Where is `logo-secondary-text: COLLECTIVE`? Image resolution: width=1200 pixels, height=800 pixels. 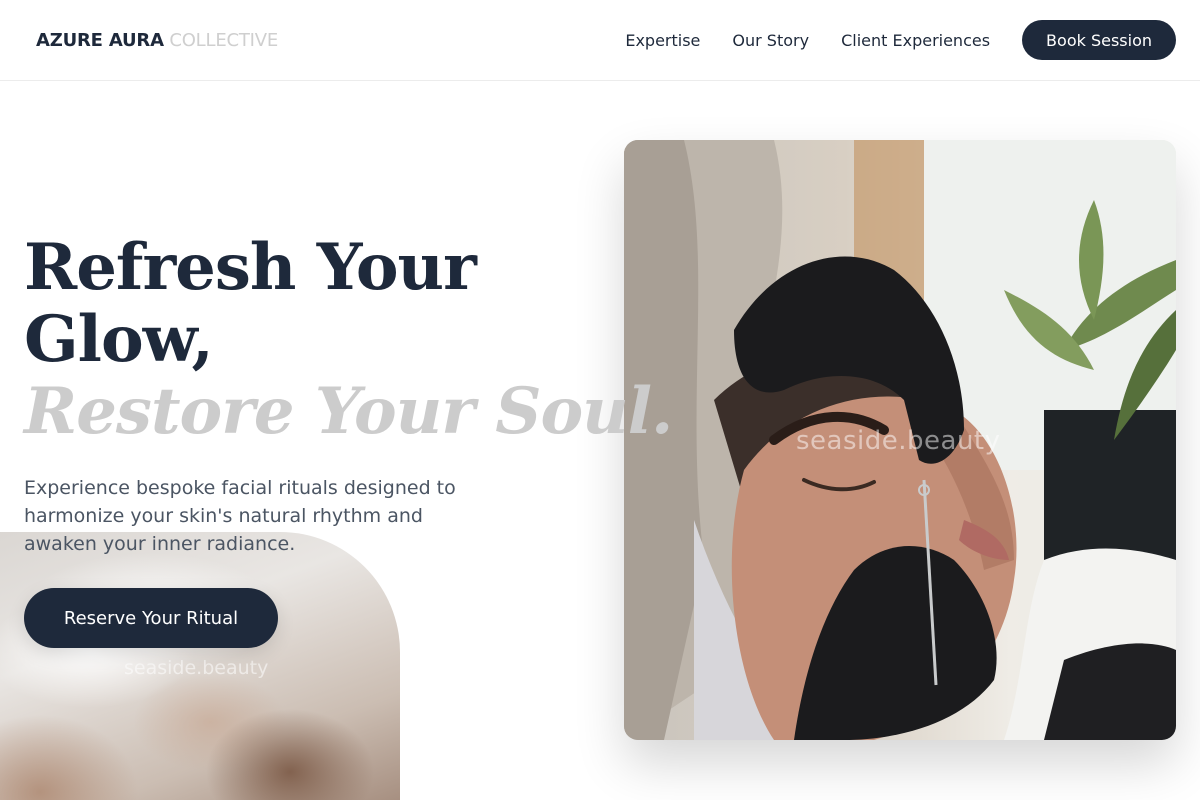
logo-secondary-text: COLLECTIVE is located at coordinates (224, 40).